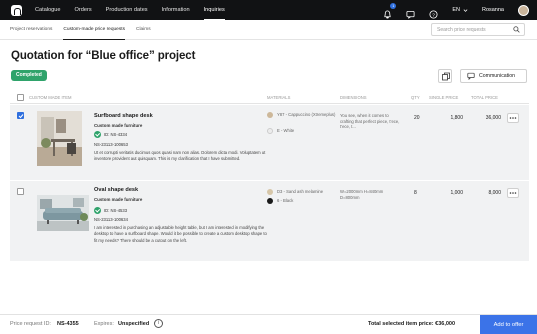 The width and height of the screenshot is (537, 334). I want to click on request-id-label: Price request ID:, so click(30, 324).